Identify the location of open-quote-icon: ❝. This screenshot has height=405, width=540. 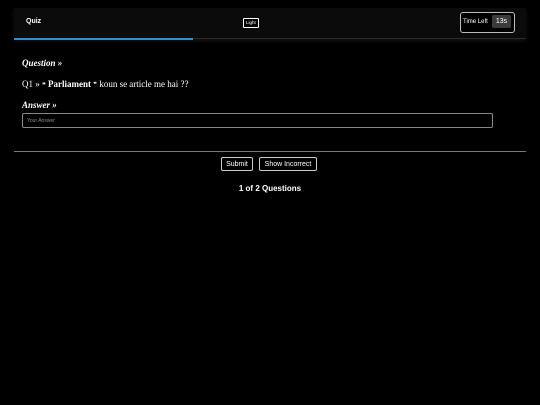
(44, 85).